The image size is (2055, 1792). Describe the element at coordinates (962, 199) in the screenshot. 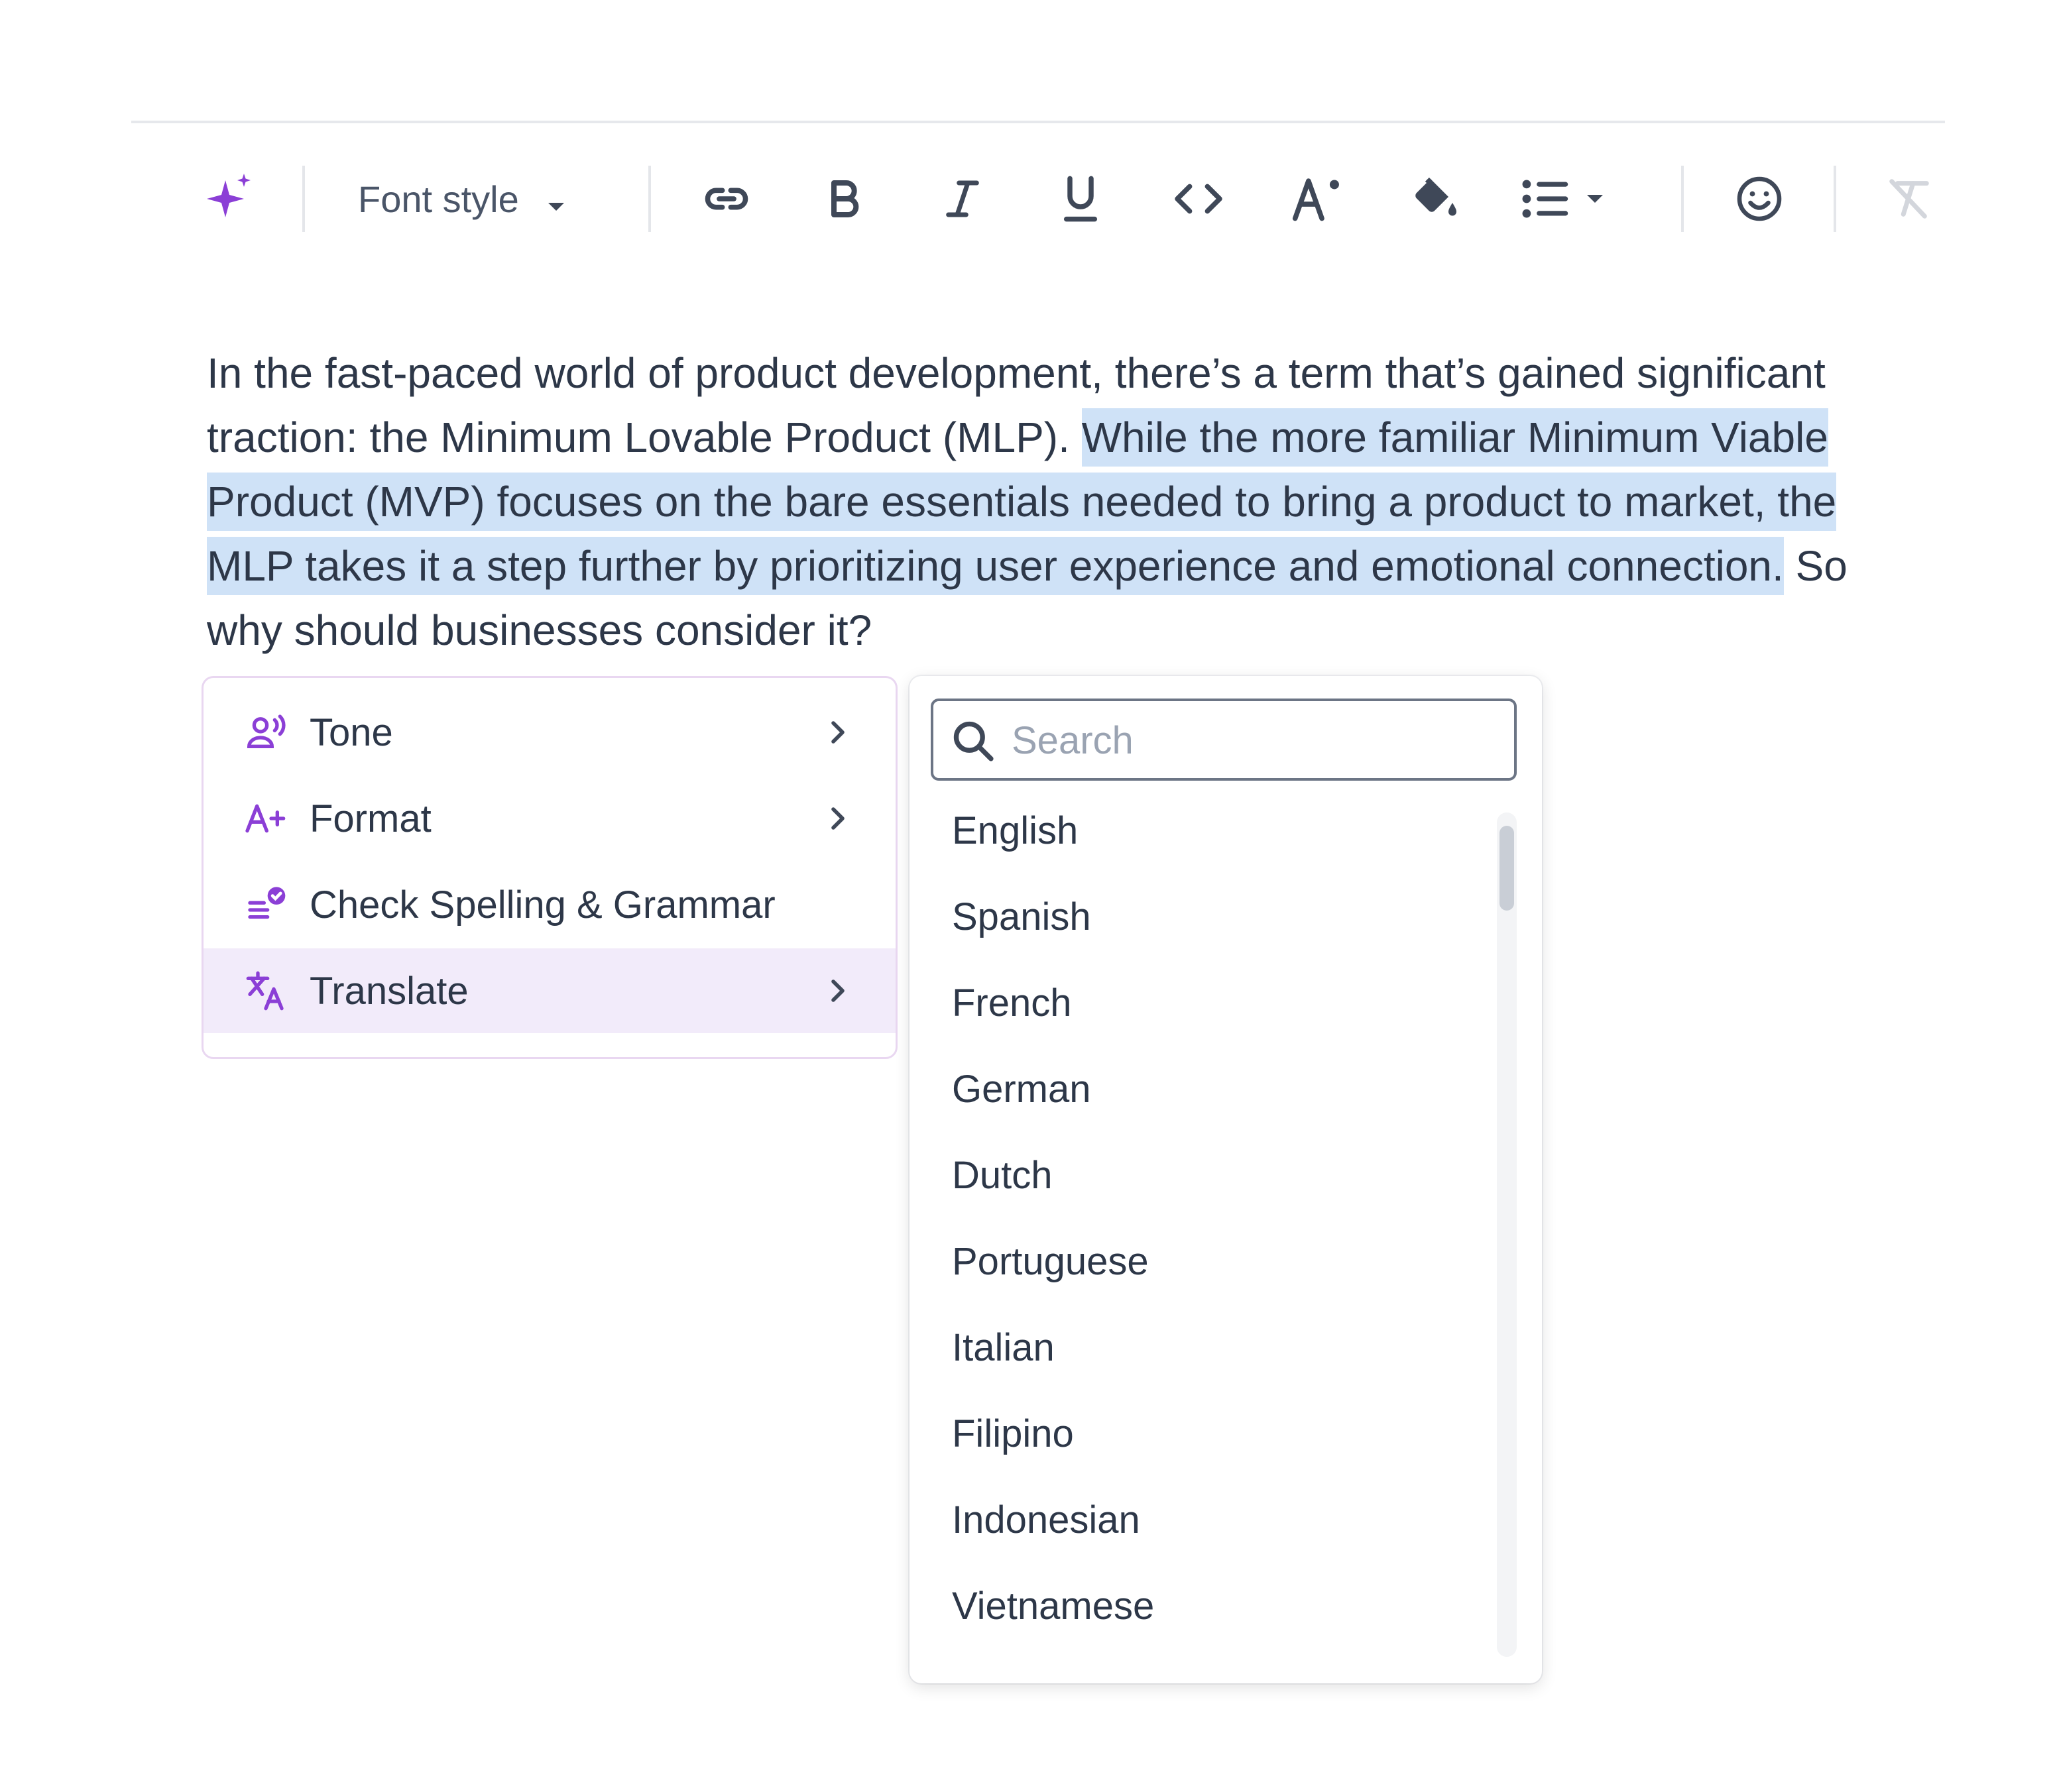

I see `italic-icon` at that location.